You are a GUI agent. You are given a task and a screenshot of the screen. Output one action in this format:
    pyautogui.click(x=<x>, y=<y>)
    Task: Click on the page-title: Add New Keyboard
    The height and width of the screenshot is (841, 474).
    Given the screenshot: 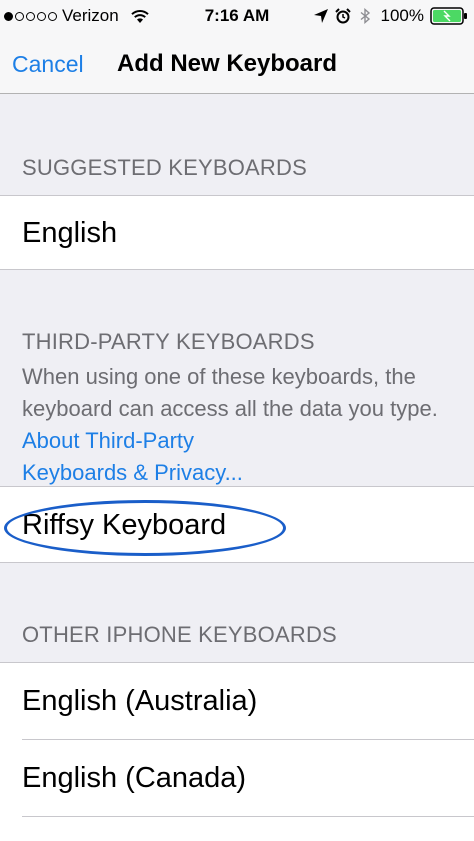 What is the action you would take?
    pyautogui.click(x=227, y=63)
    